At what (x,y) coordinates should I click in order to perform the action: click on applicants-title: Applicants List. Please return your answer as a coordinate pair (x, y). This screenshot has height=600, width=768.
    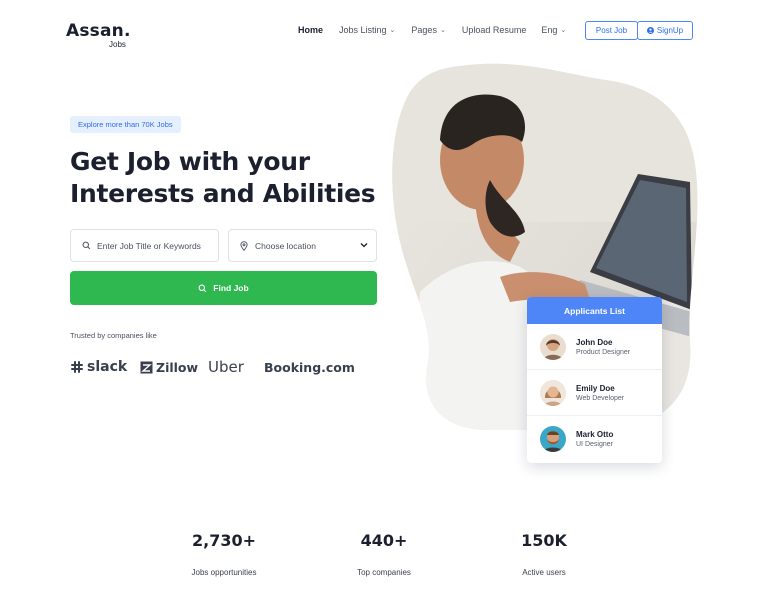
    Looking at the image, I should click on (594, 310).